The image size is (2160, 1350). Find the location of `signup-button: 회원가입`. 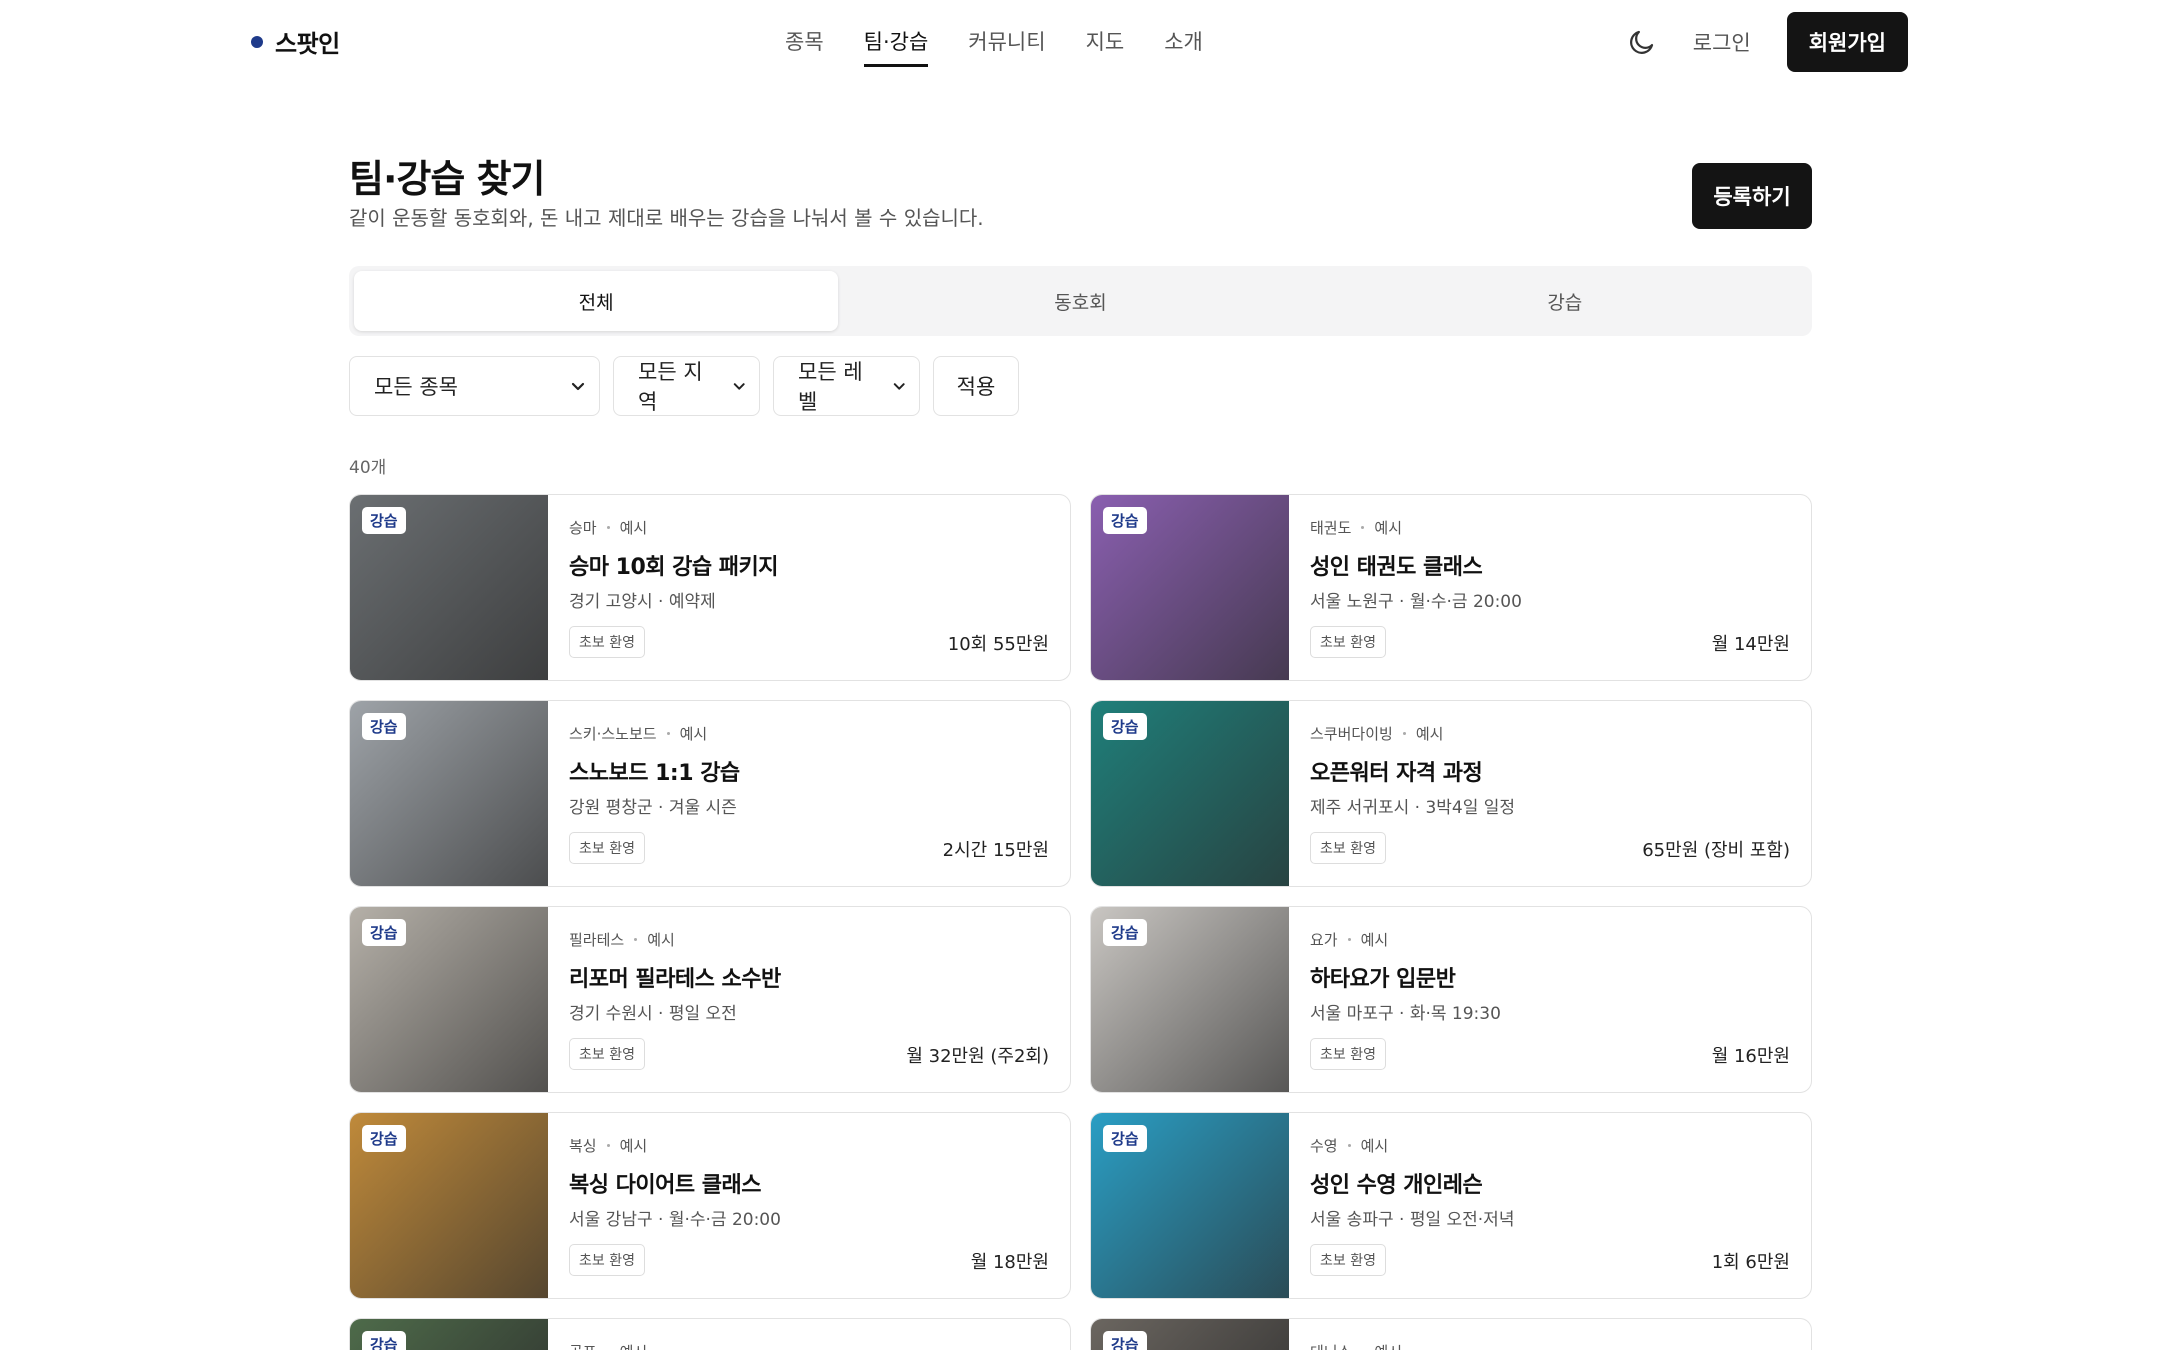

signup-button: 회원가입 is located at coordinates (1847, 42).